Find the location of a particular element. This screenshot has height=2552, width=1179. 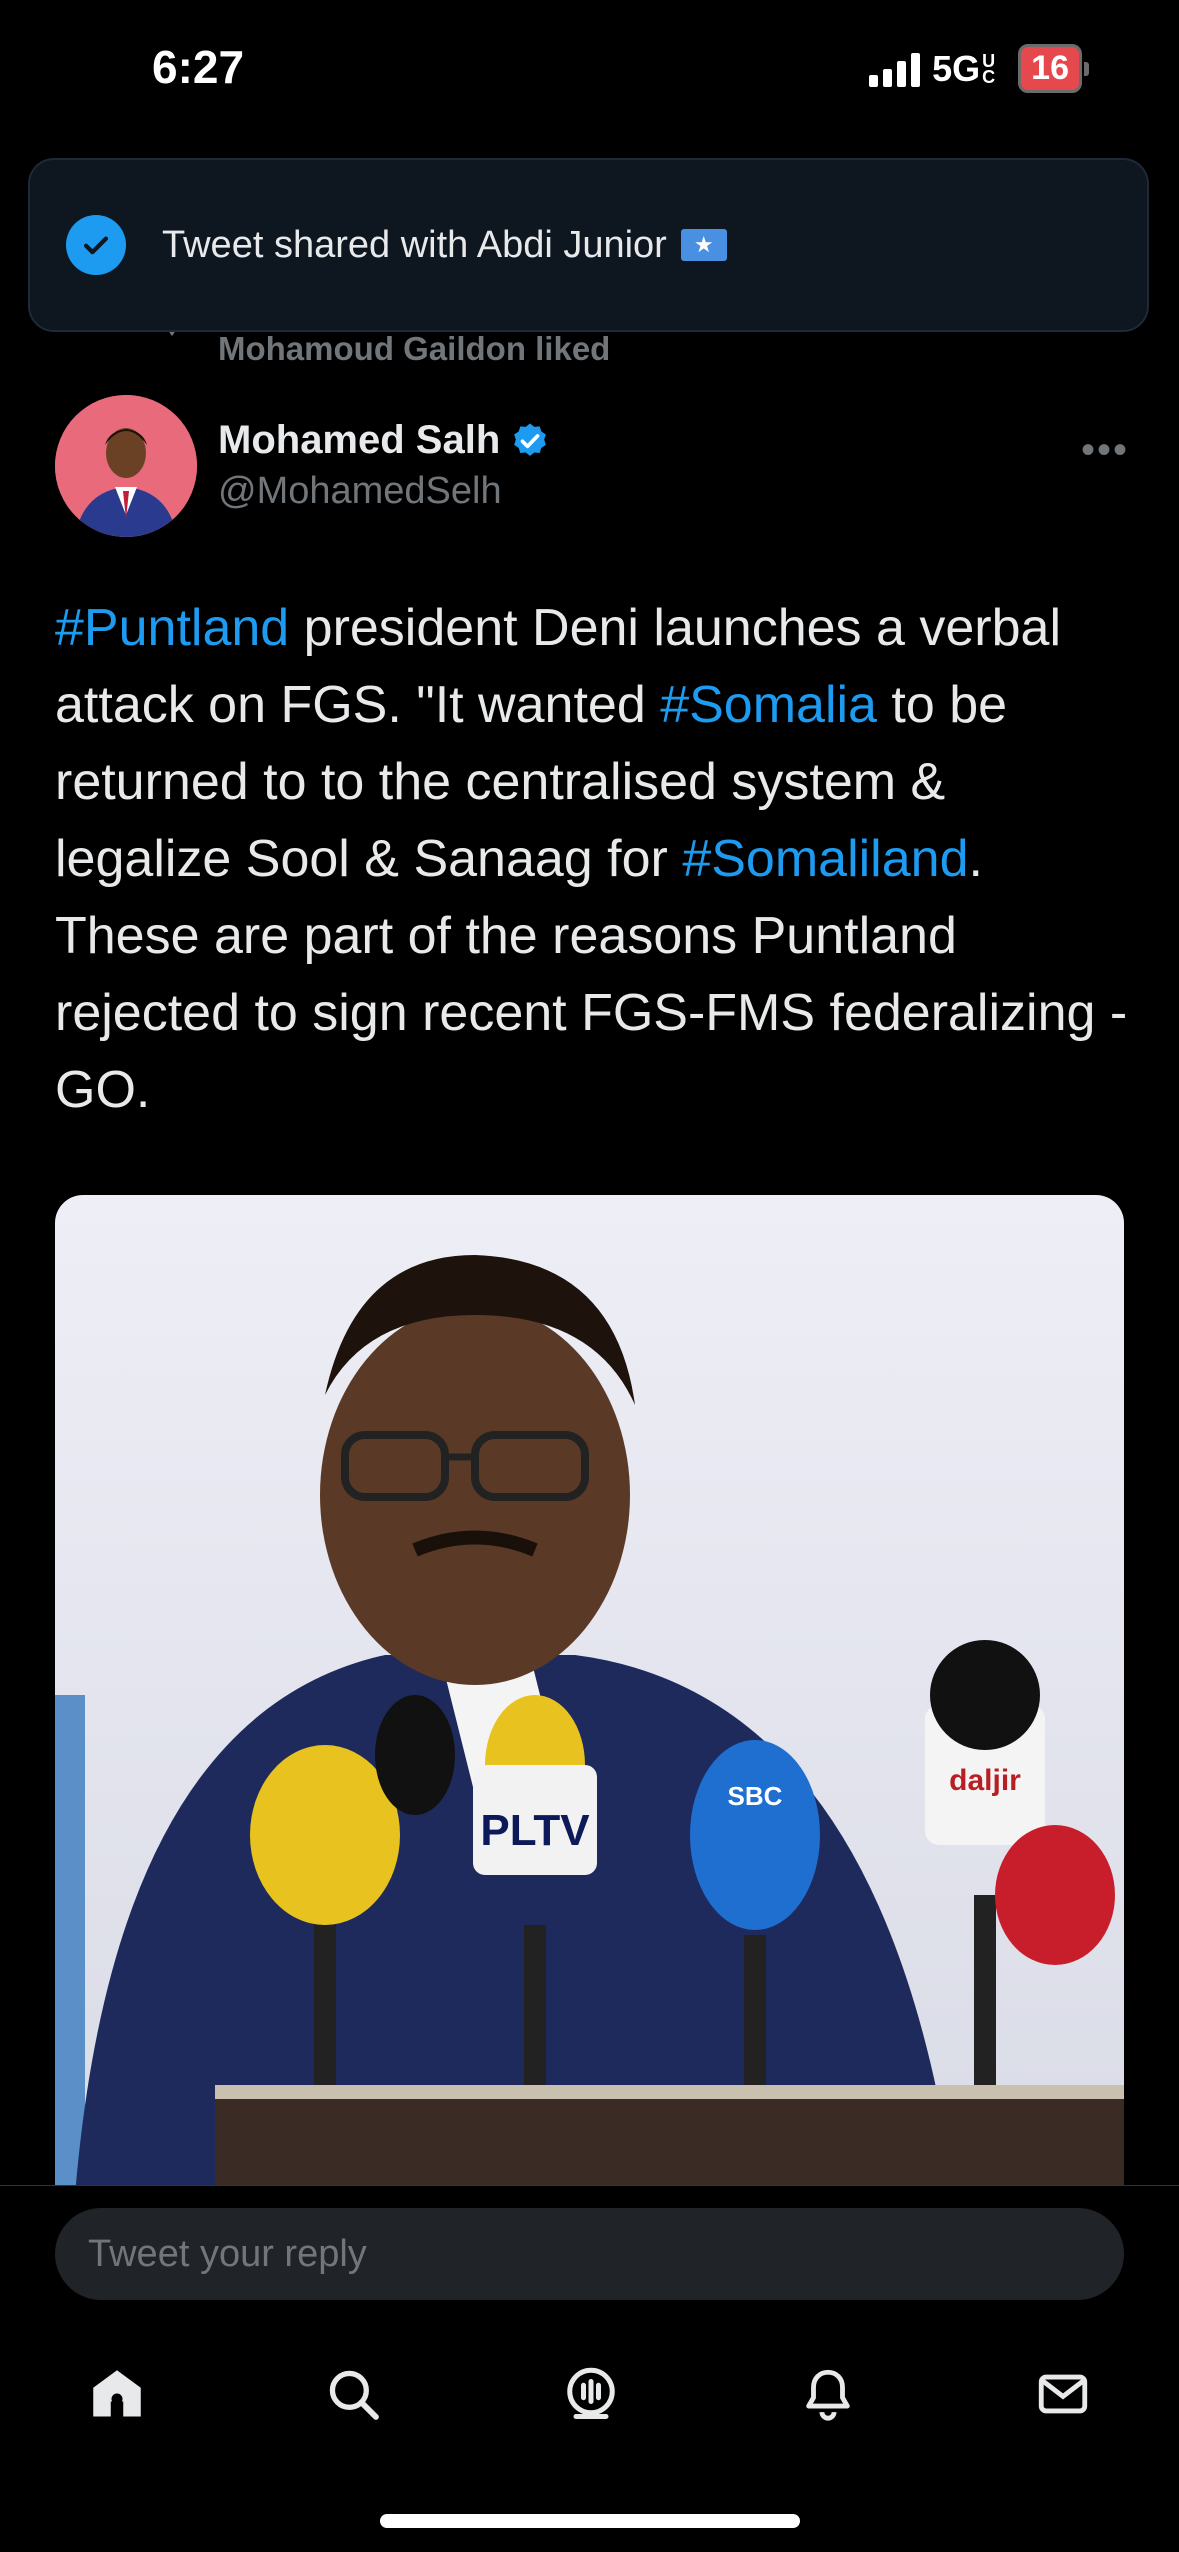

network-suffix: UC is located at coordinates (989, 68).